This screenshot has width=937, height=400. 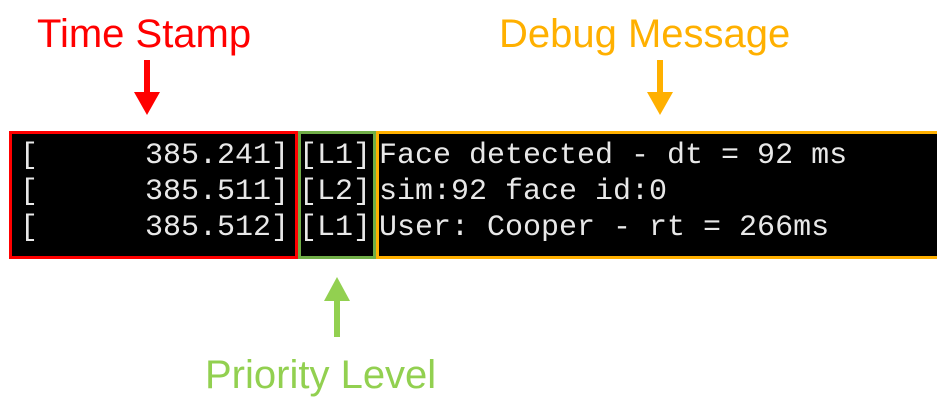 I want to click on time-stamp-highlight-box, so click(x=153, y=195).